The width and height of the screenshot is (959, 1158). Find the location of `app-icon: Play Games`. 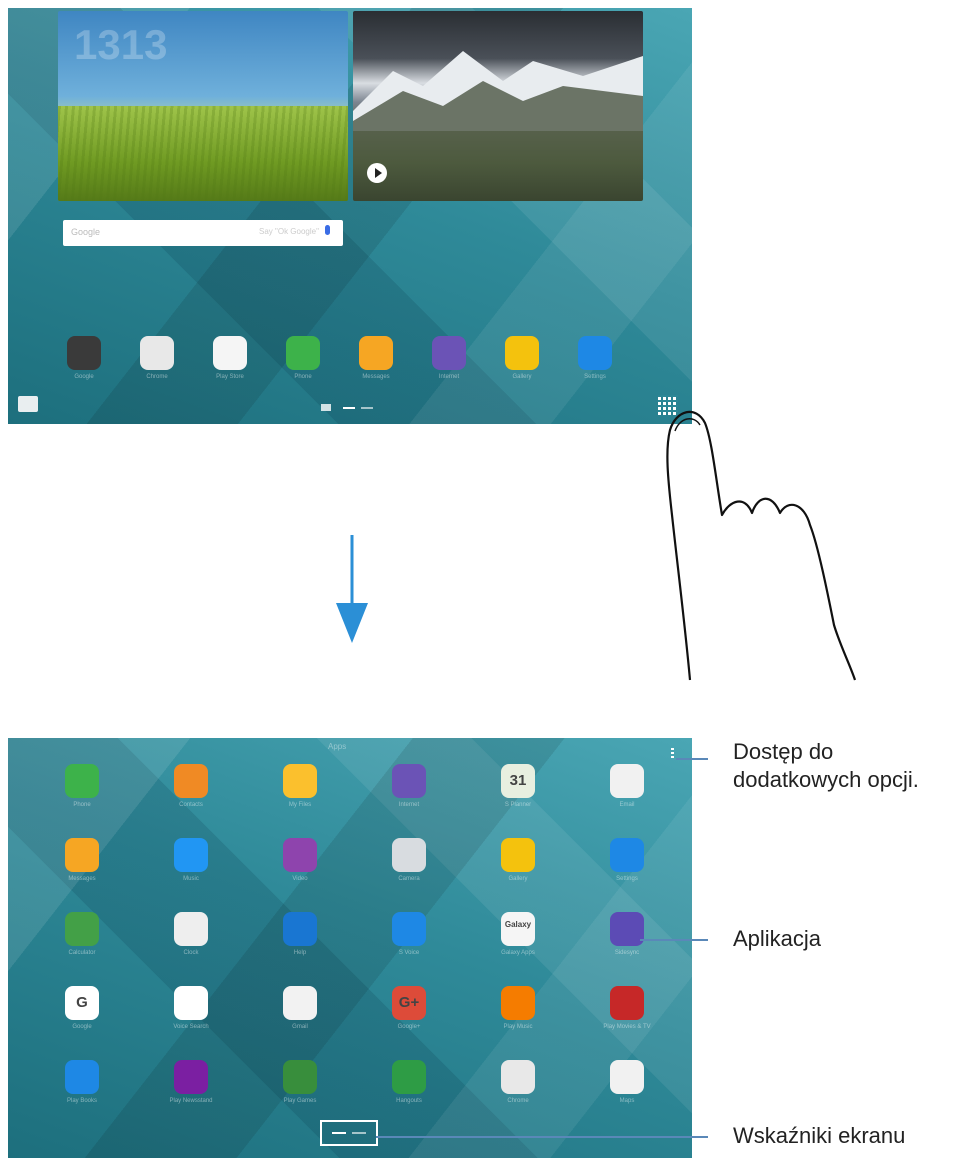

app-icon: Play Games is located at coordinates (300, 1082).